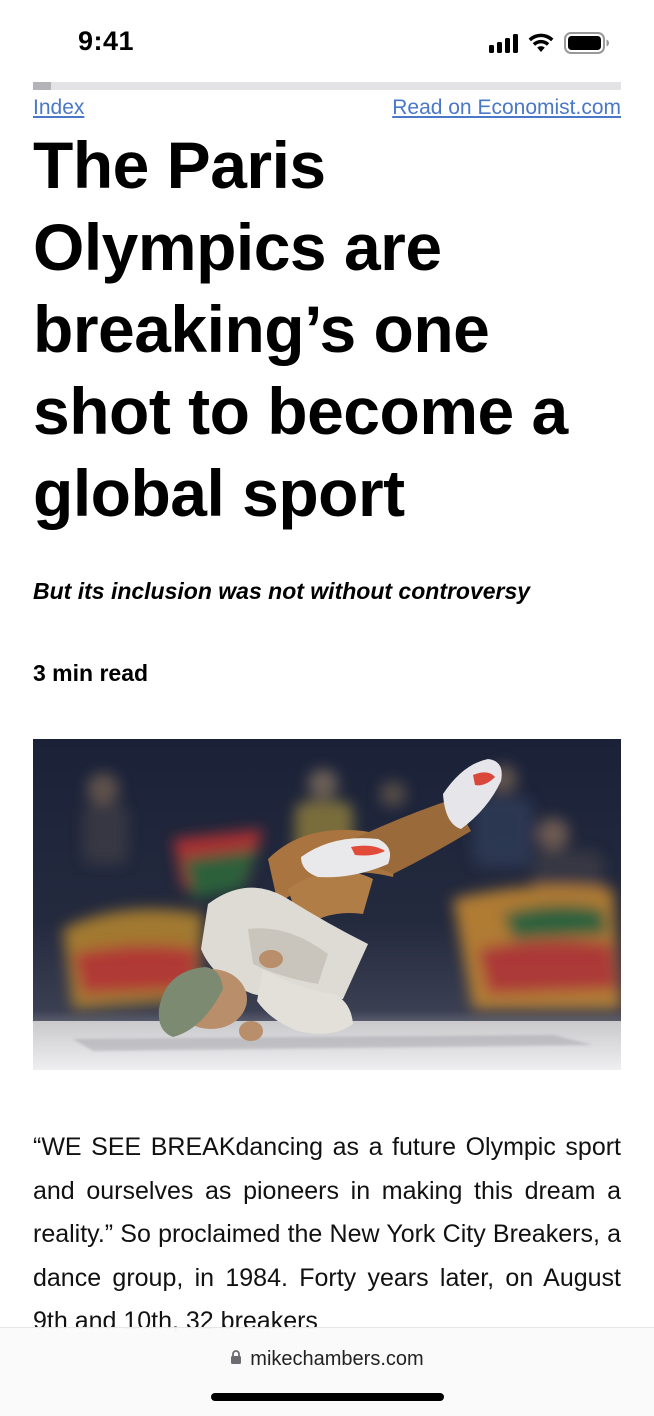 This screenshot has height=1416, width=654. I want to click on read-time: 3 min read, so click(91, 673).